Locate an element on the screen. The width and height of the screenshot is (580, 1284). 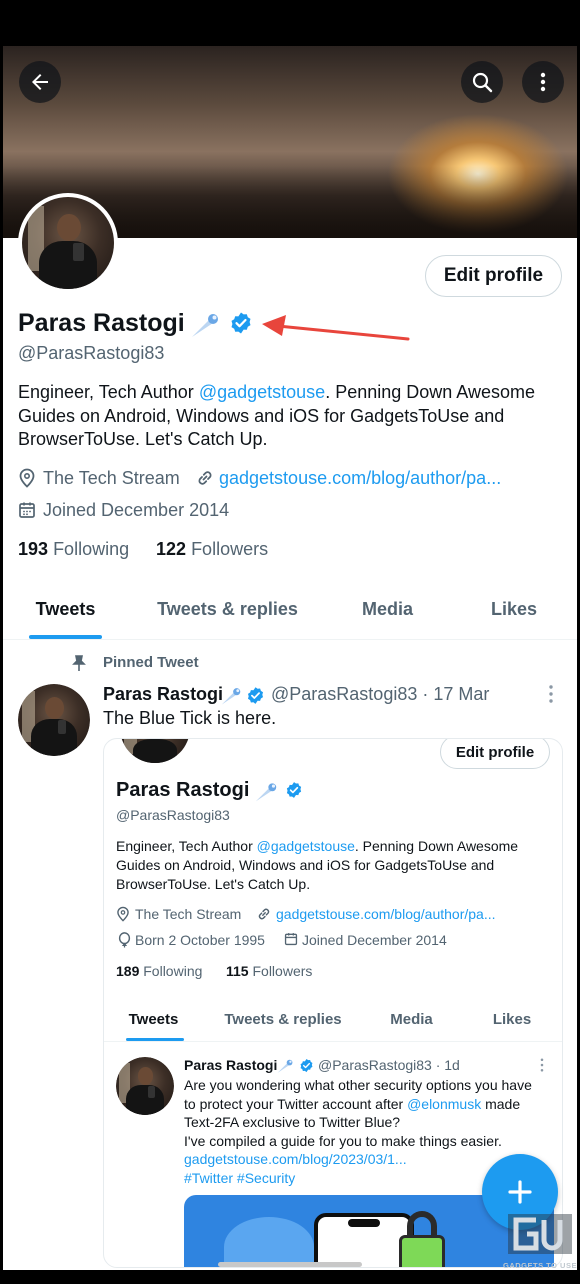
tweet-text: to protect your Twitter account after is located at coordinates (296, 1103).